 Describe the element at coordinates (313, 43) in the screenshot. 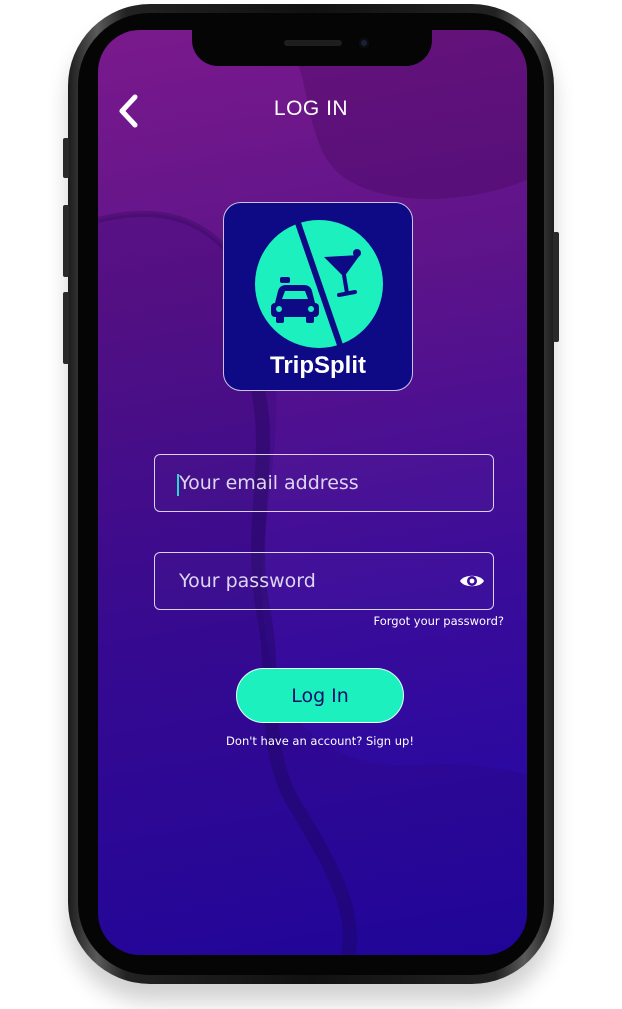

I see `earpiece-speaker` at that location.